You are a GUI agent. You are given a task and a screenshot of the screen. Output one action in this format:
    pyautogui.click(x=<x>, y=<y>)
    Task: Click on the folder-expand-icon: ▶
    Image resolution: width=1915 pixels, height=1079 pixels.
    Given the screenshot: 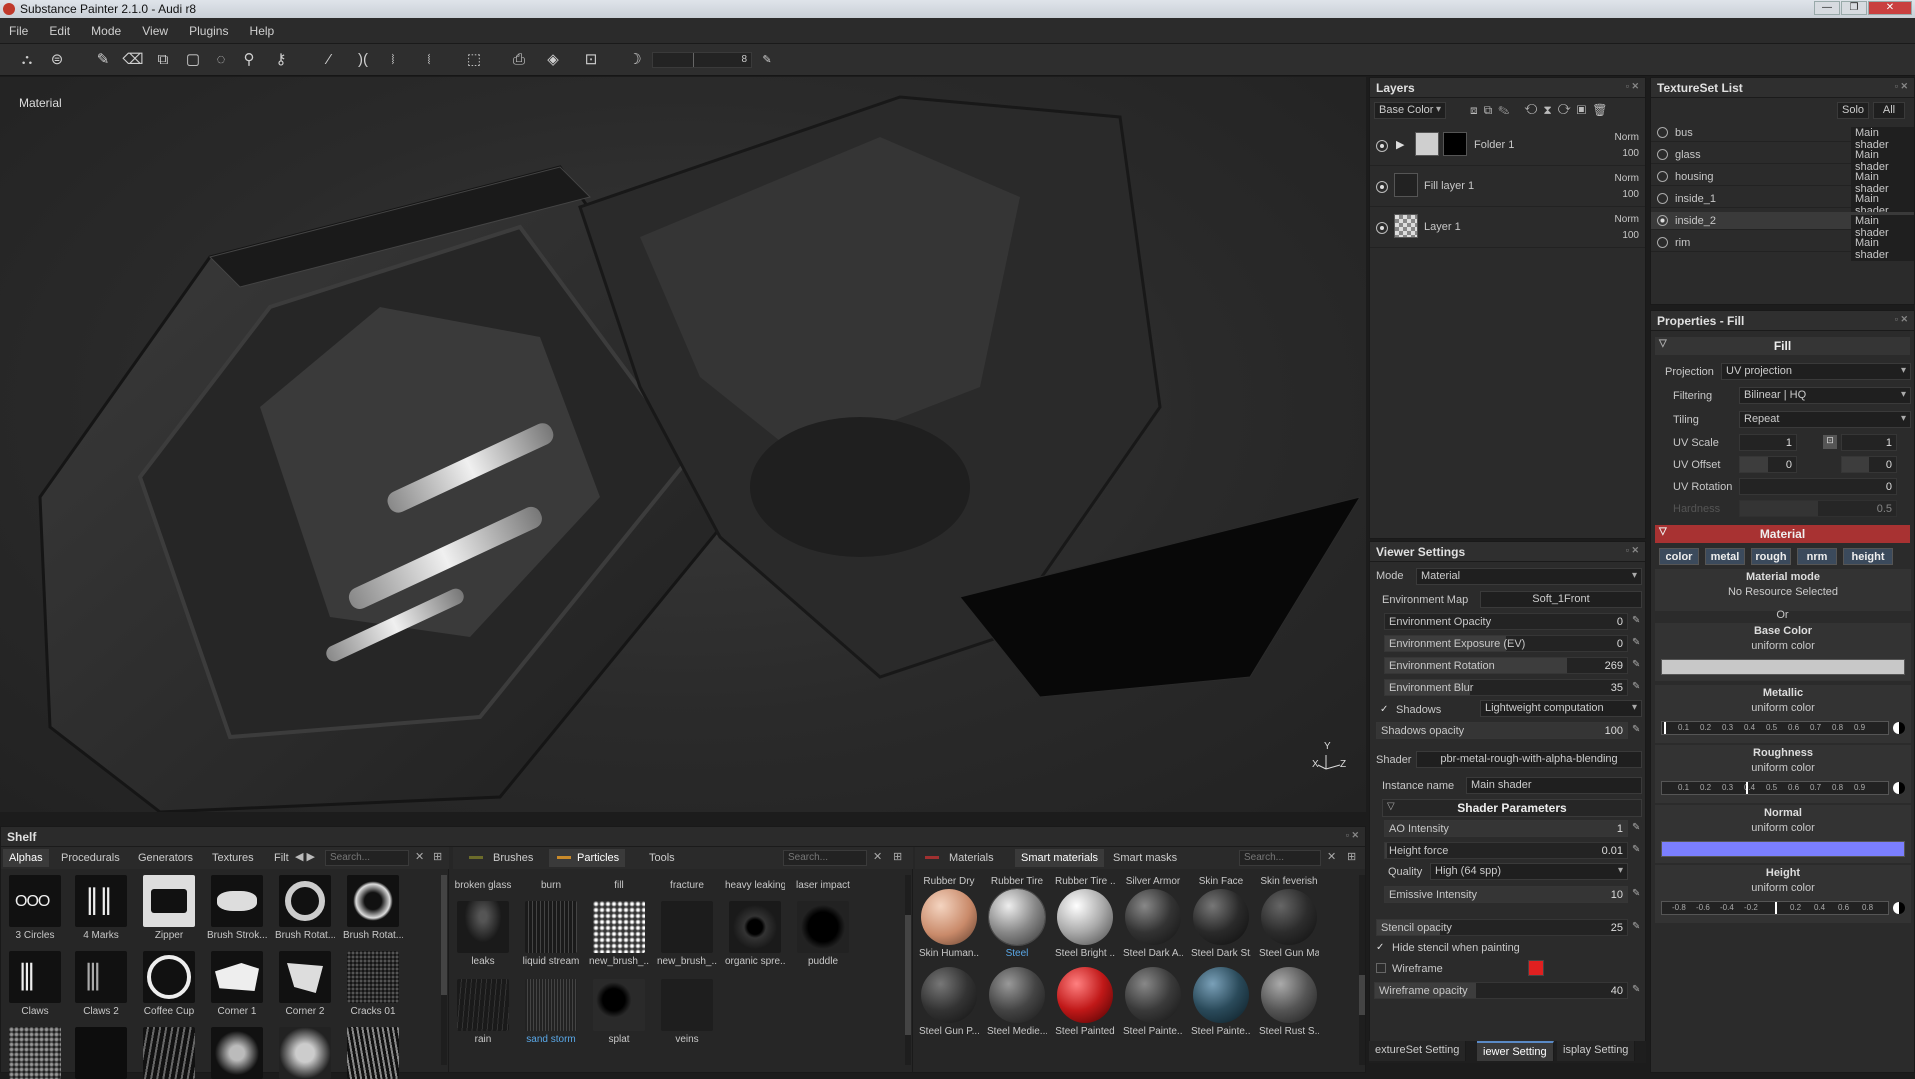 What is the action you would take?
    pyautogui.click(x=1400, y=144)
    